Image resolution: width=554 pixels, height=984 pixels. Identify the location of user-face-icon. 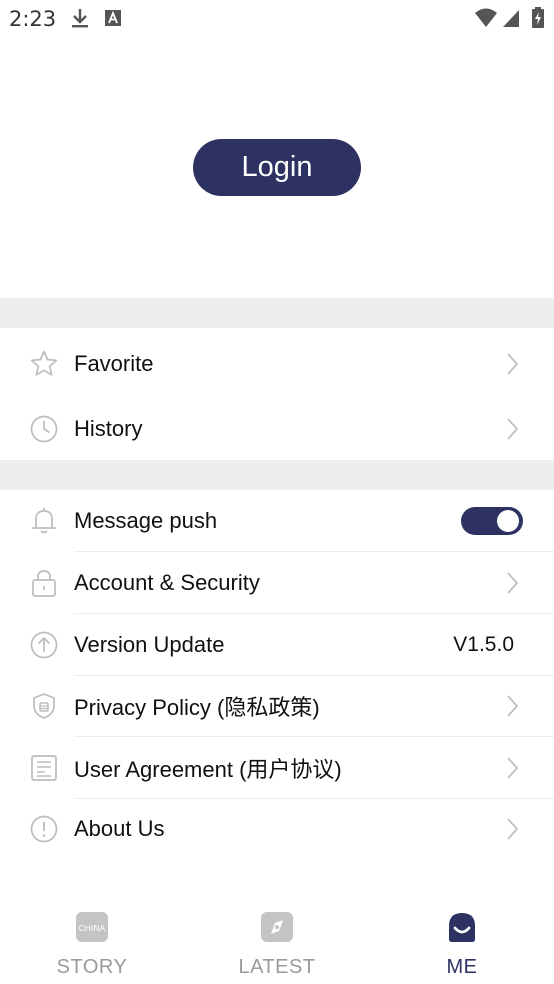
(462, 927).